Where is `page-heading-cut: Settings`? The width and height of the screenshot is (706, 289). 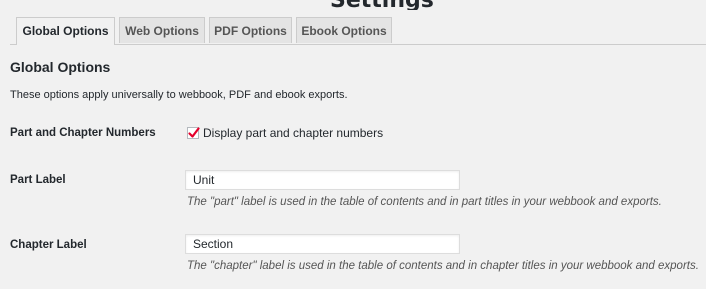 page-heading-cut: Settings is located at coordinates (382, 5).